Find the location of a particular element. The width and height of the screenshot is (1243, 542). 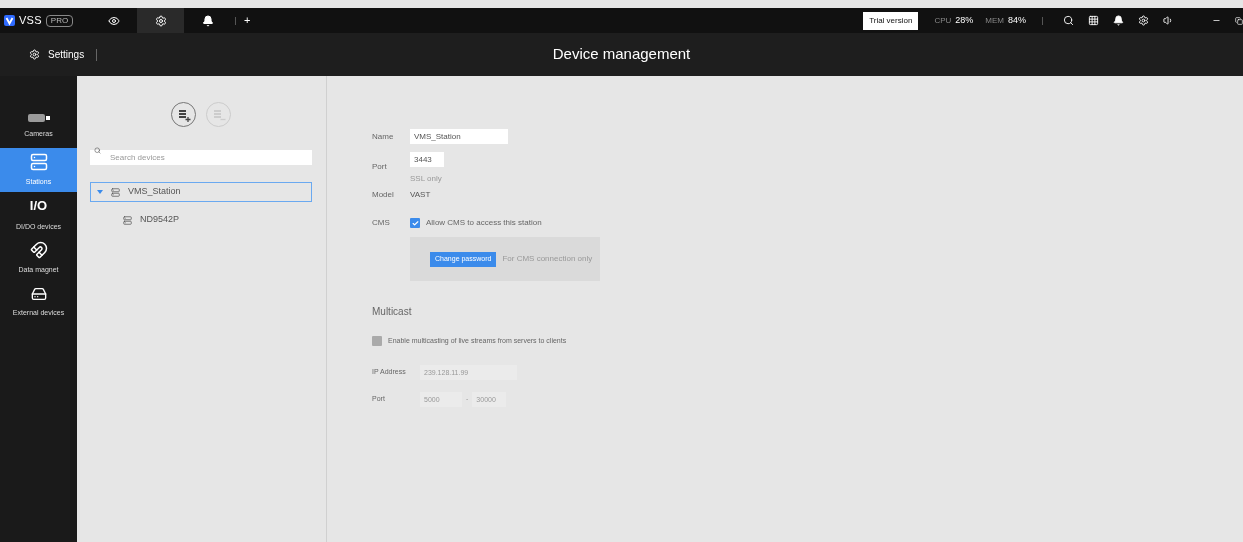

tree-item: VMS_Station is located at coordinates (201, 192).